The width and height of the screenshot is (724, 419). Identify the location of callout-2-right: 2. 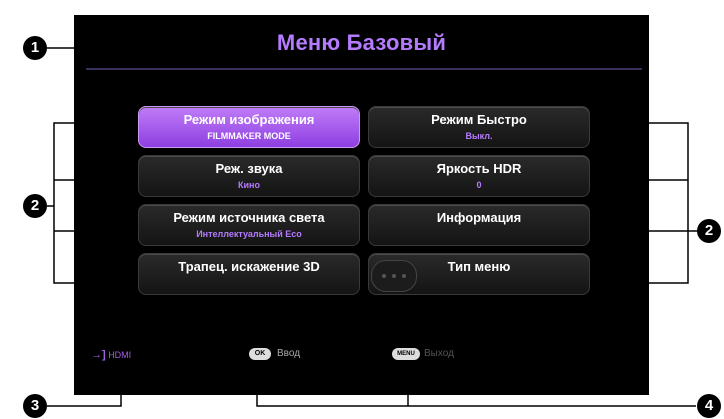
(709, 231).